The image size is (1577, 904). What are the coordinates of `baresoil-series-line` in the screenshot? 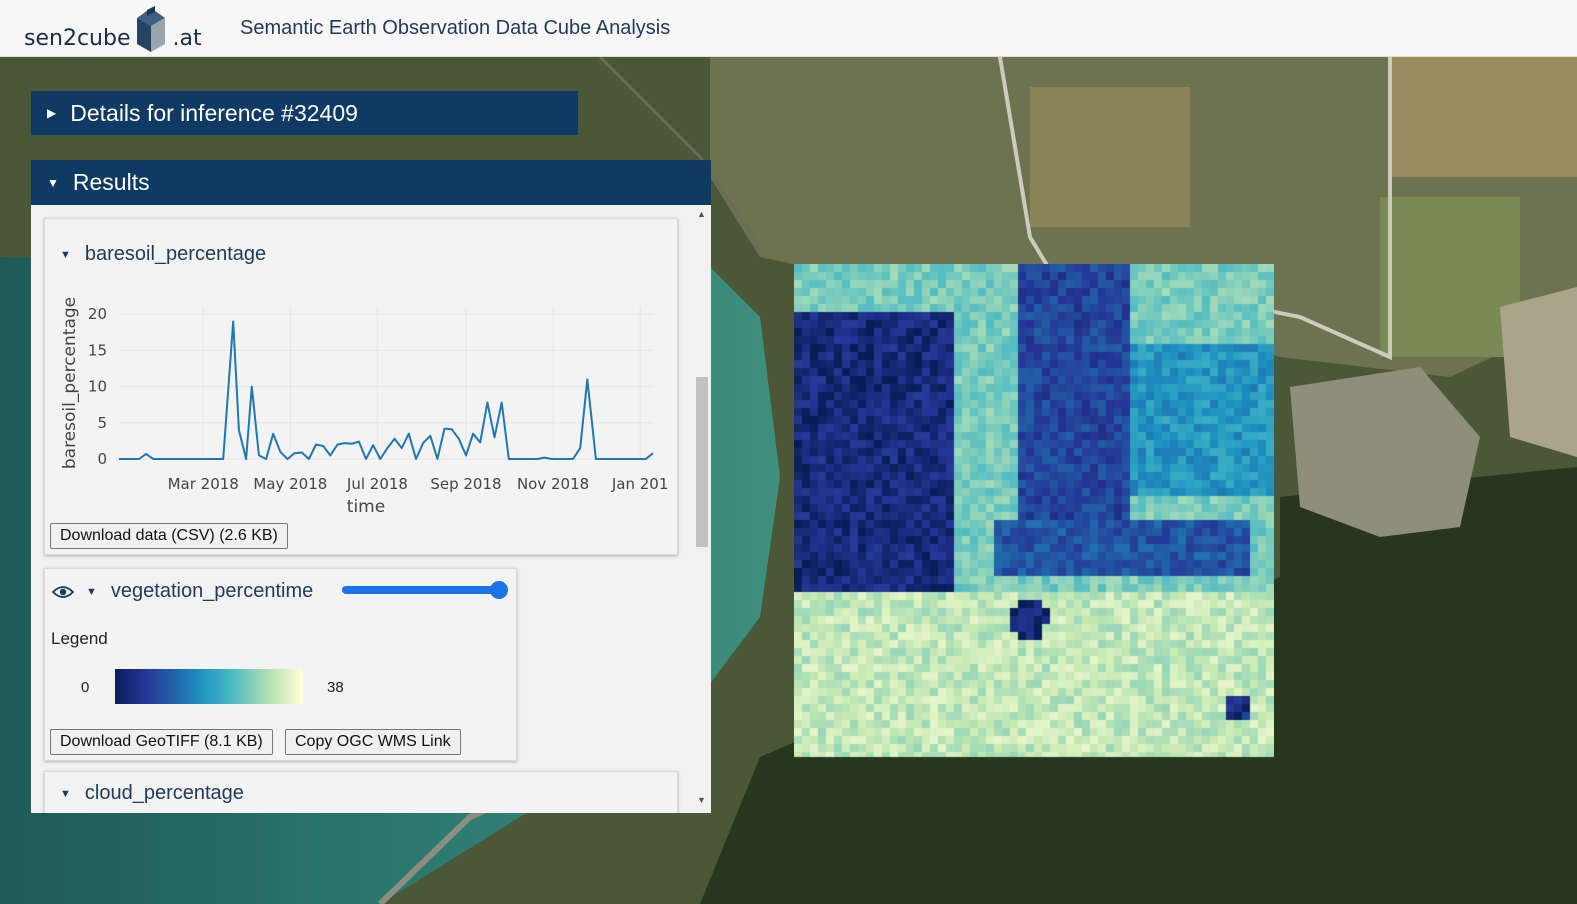 It's located at (386, 390).